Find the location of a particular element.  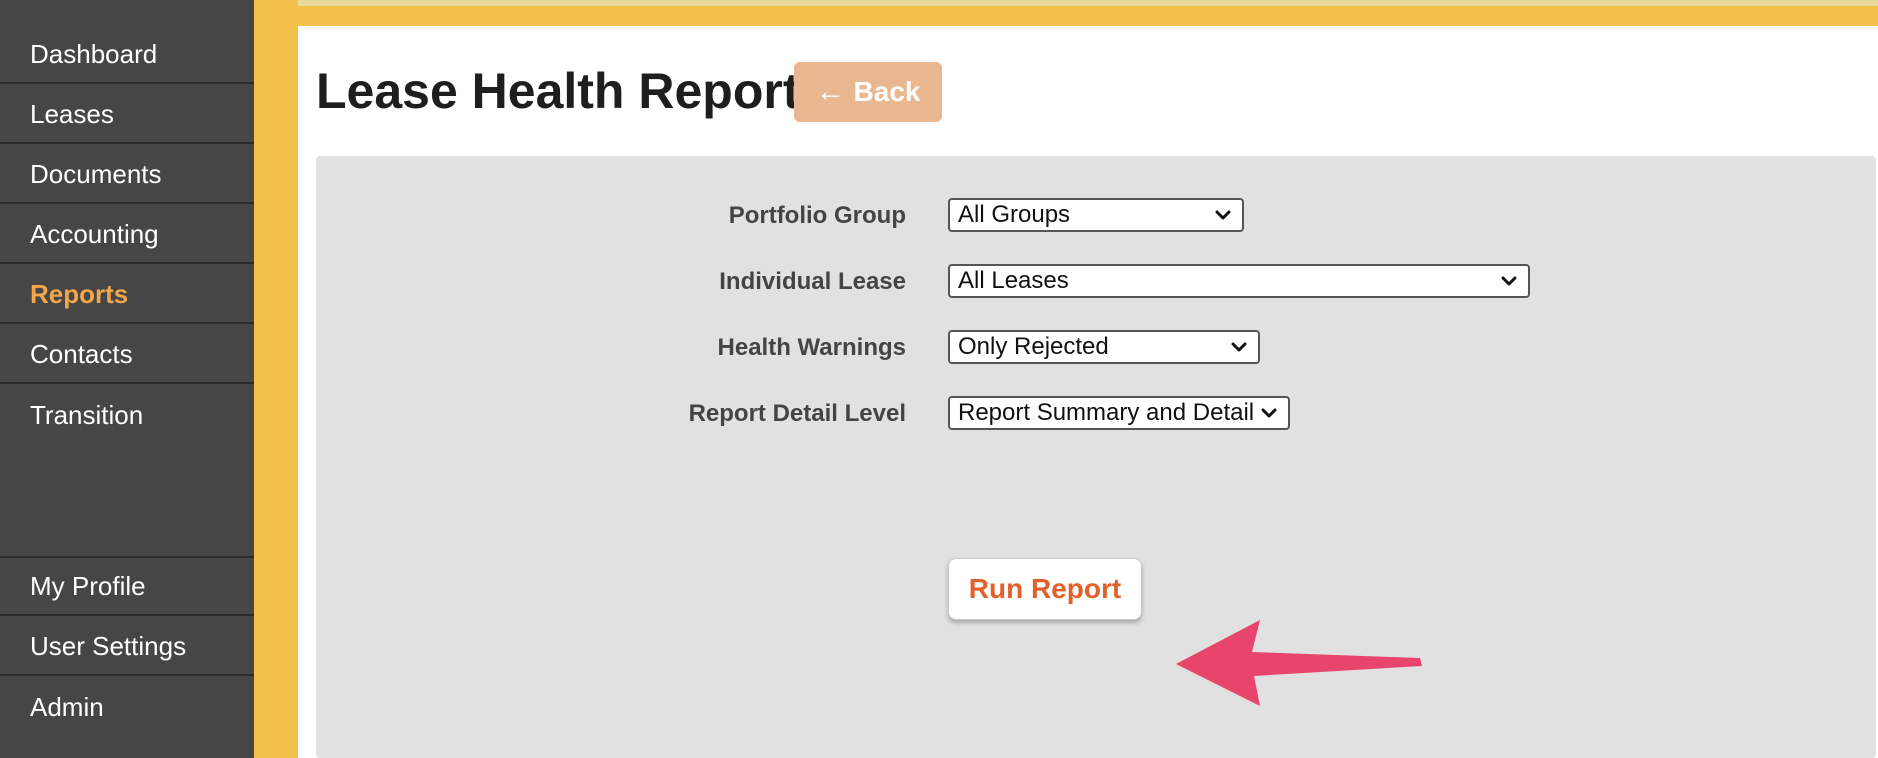

report-detail-level-select: Report Summary and Detail is located at coordinates (1119, 413).